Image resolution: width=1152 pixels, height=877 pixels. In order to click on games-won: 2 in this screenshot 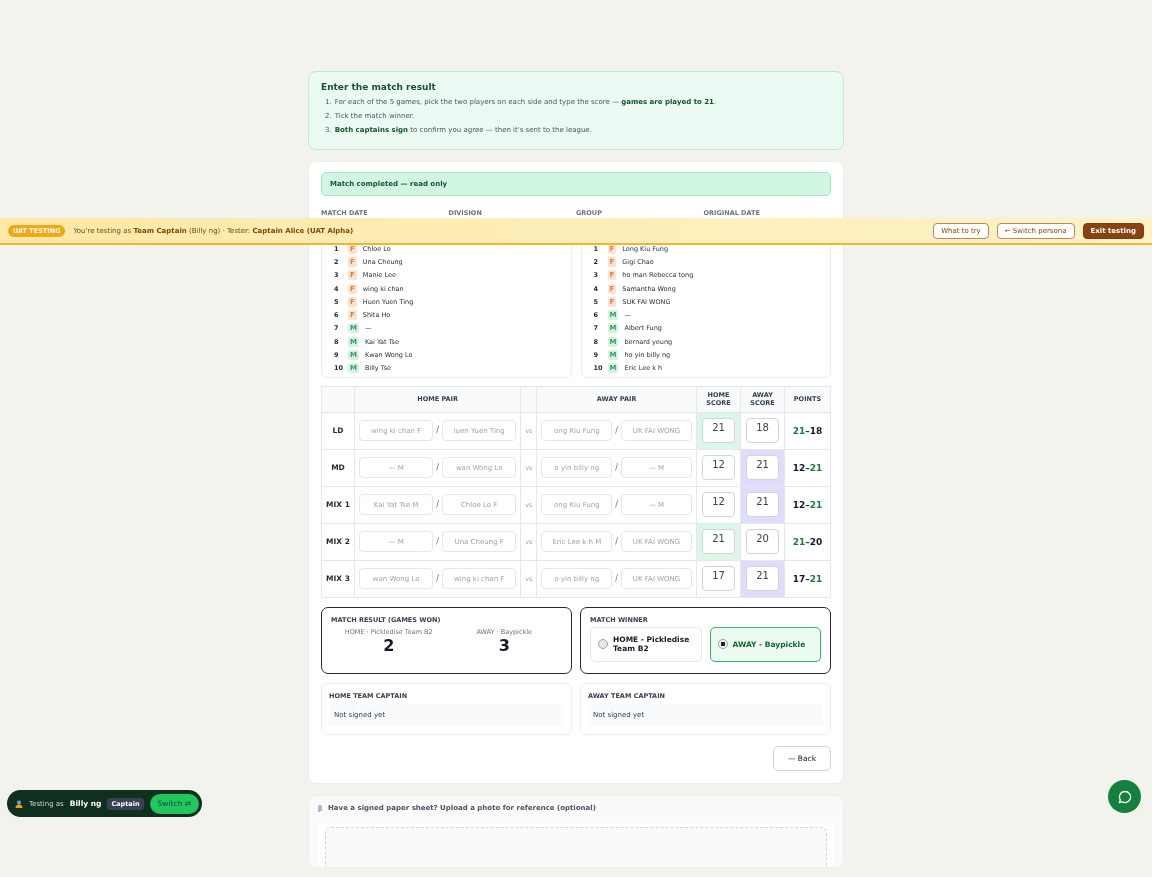, I will do `click(389, 645)`.